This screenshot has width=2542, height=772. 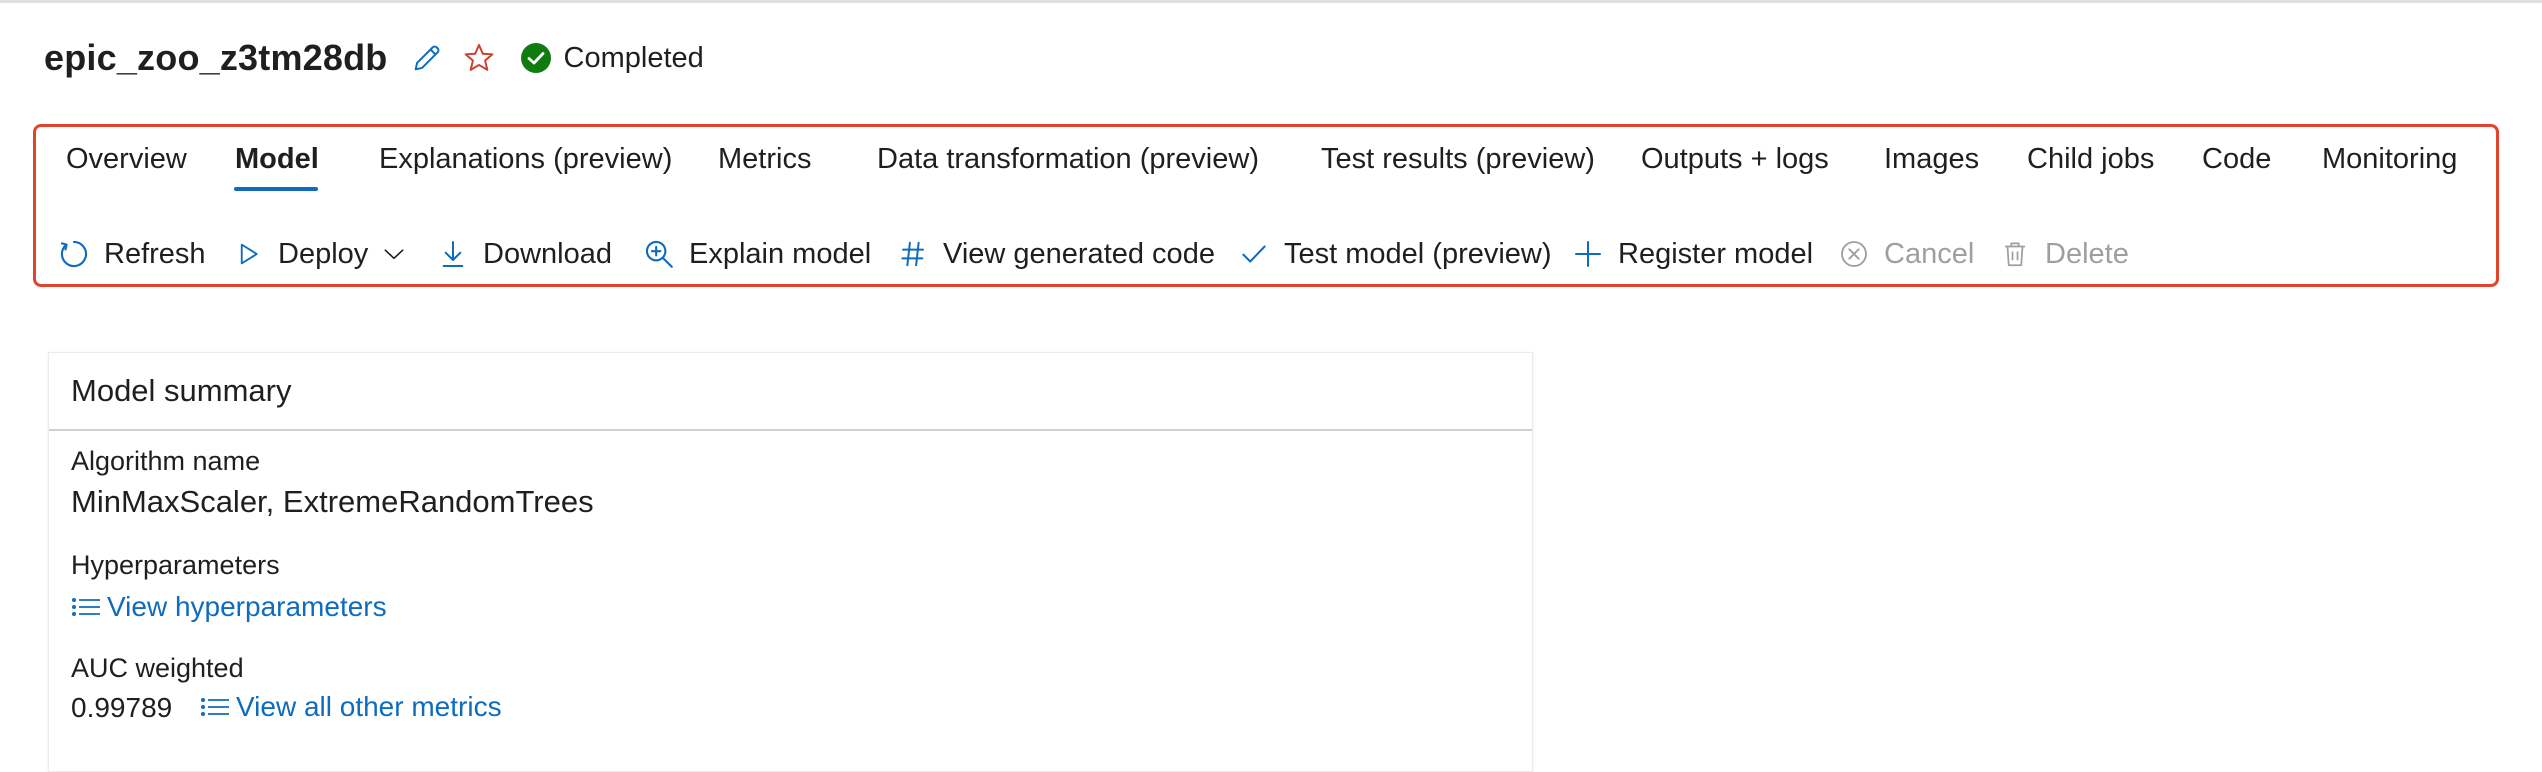 I want to click on register-model-button: Register model, so click(x=1691, y=254).